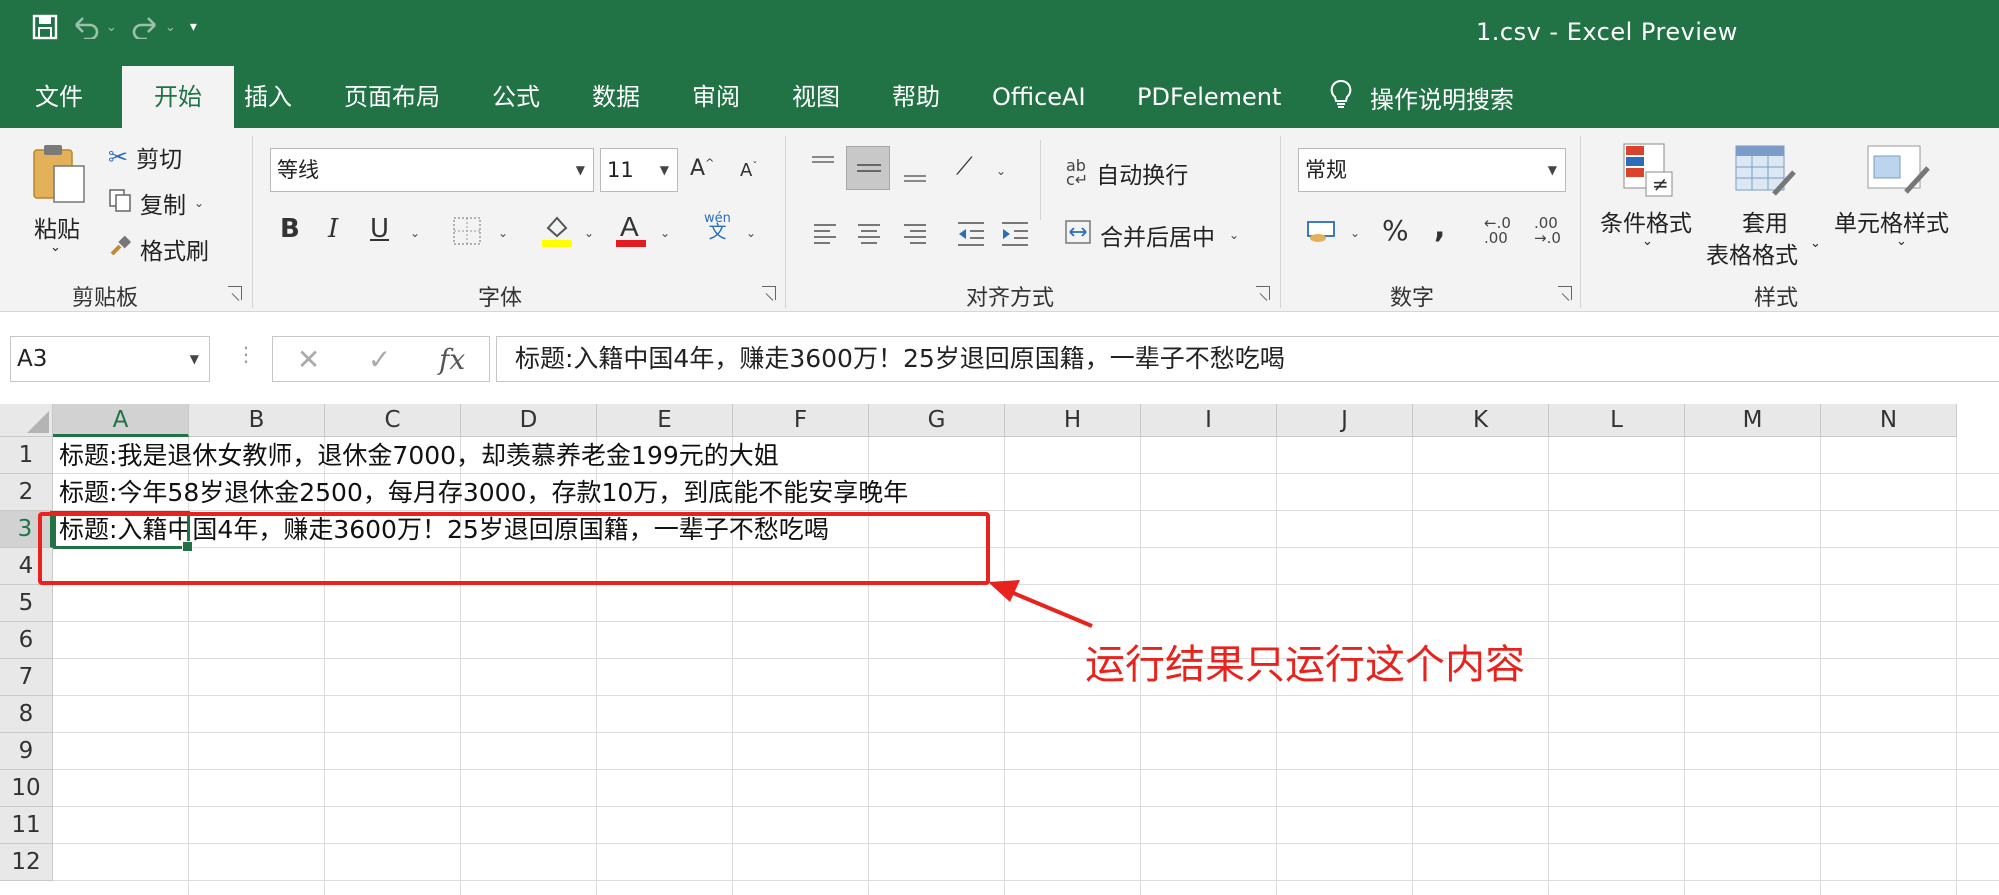 Image resolution: width=1999 pixels, height=895 pixels. I want to click on copy-dropdown-icon: ⌄, so click(199, 203).